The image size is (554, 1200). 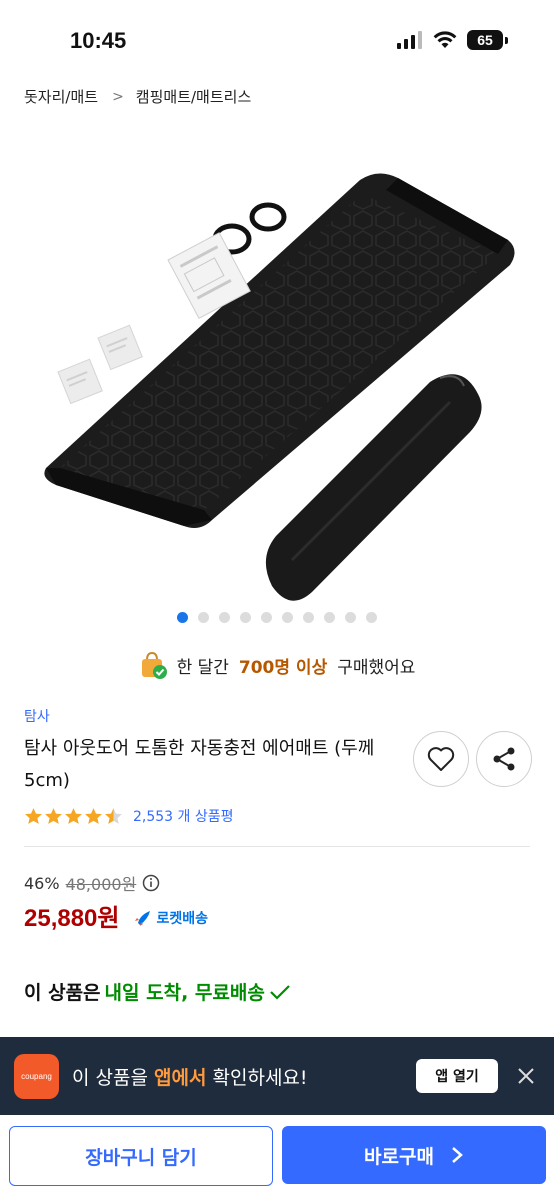 I want to click on breadcrumb: 돗자리/매트 > 캠핑매트/매트리스, so click(x=137, y=96).